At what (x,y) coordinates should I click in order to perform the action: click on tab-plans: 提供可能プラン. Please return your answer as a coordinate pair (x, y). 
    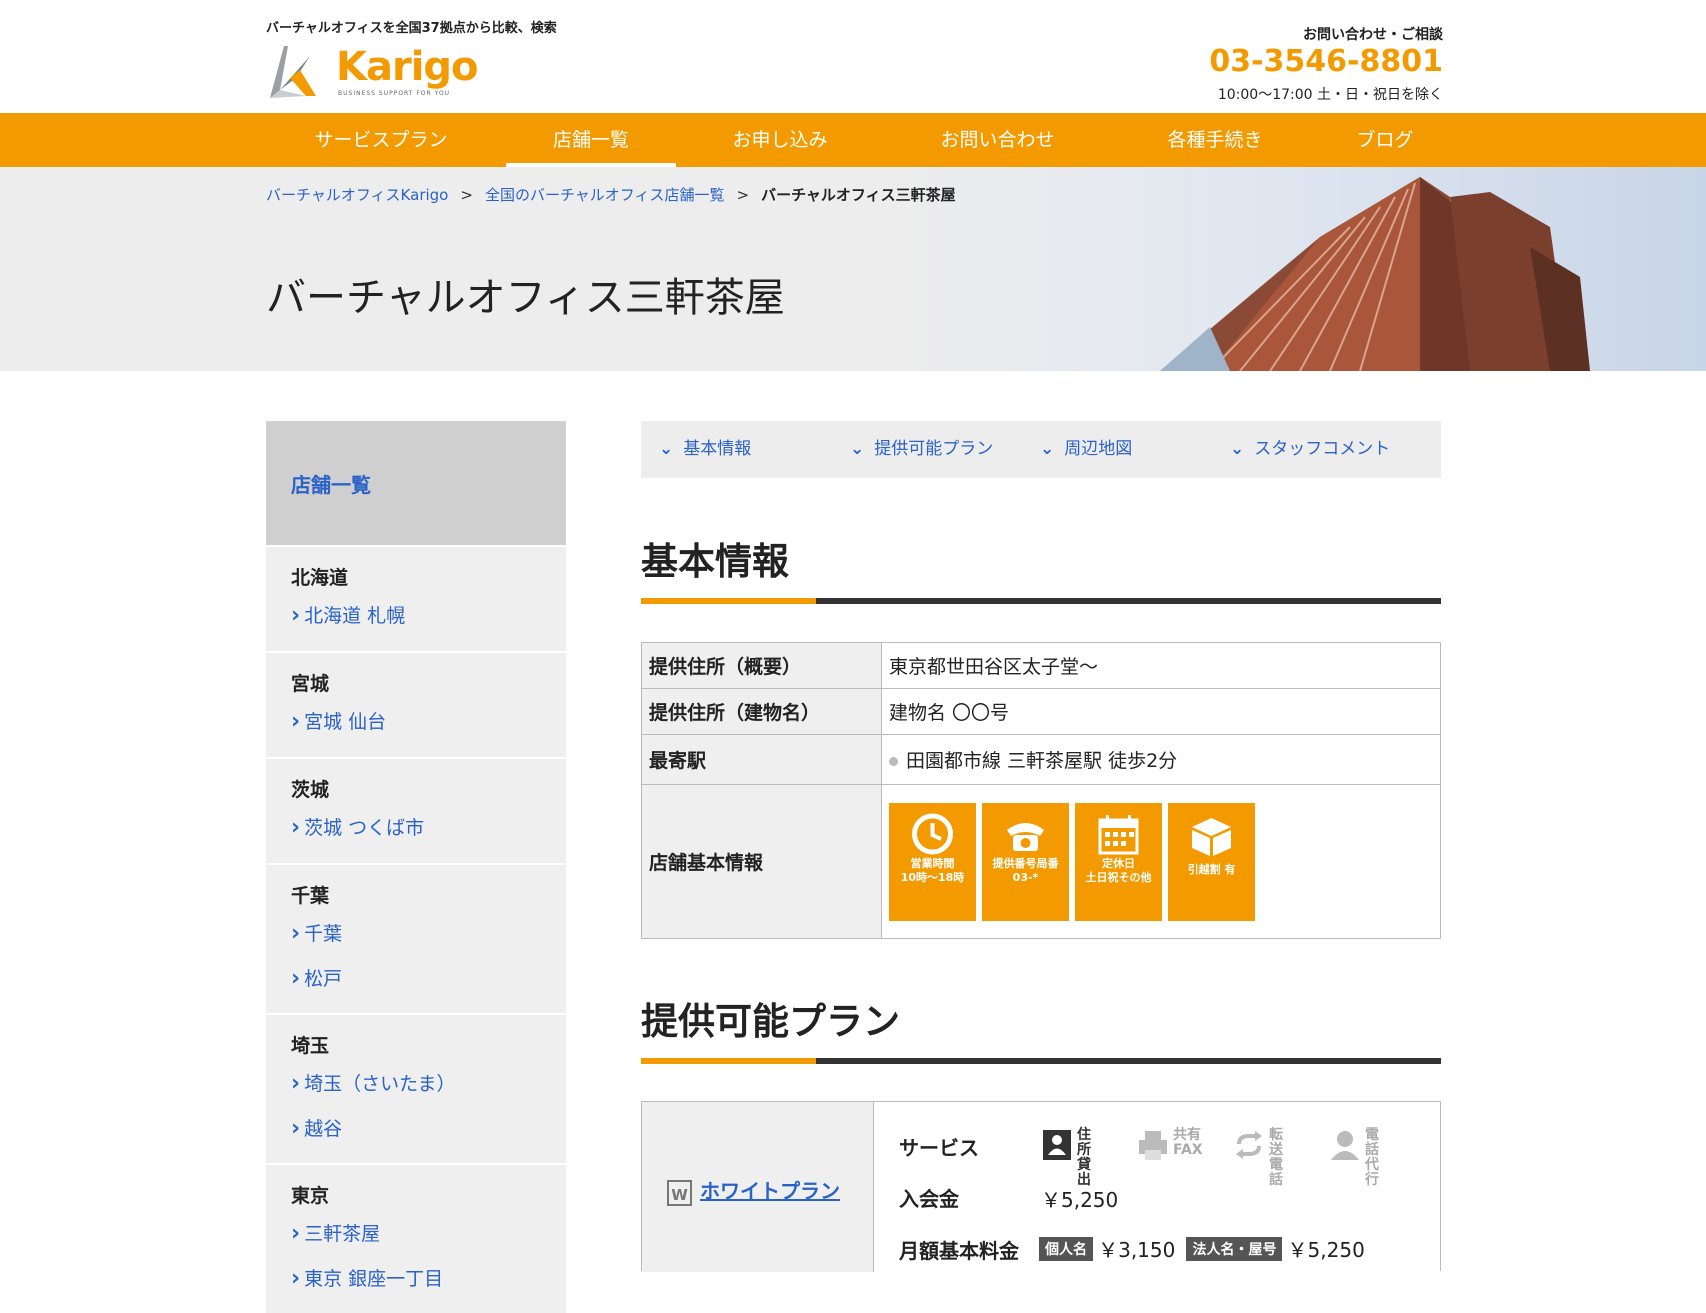
    Looking at the image, I should click on (921, 449).